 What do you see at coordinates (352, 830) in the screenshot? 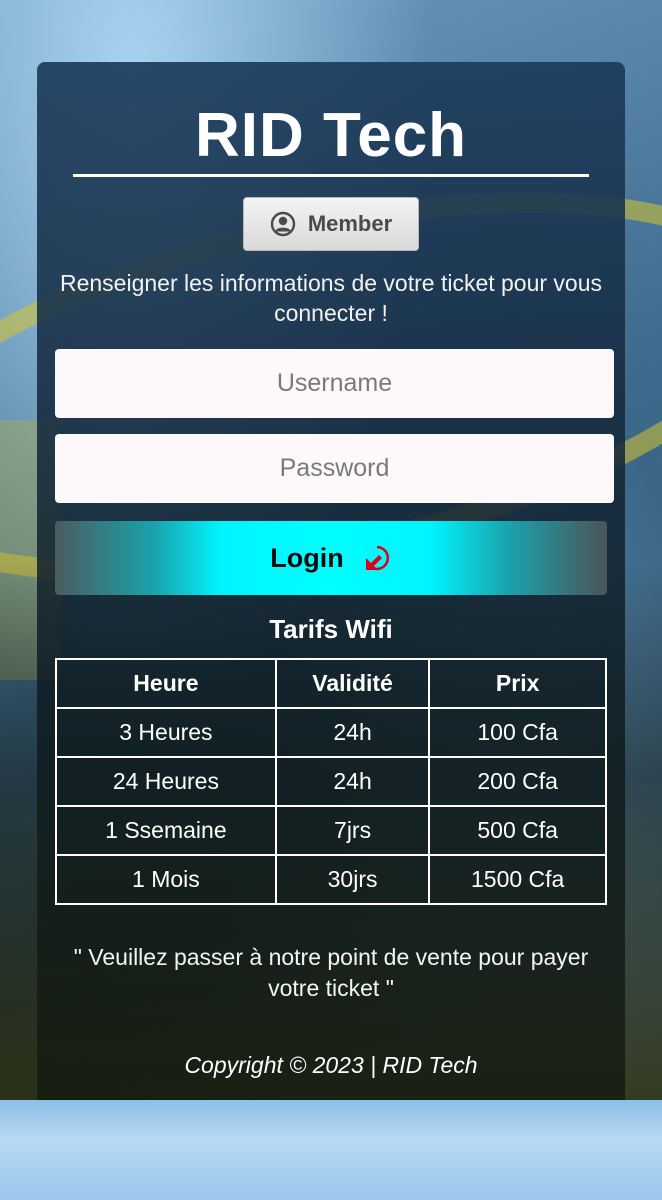
I see `cell-validite: 7jrs` at bounding box center [352, 830].